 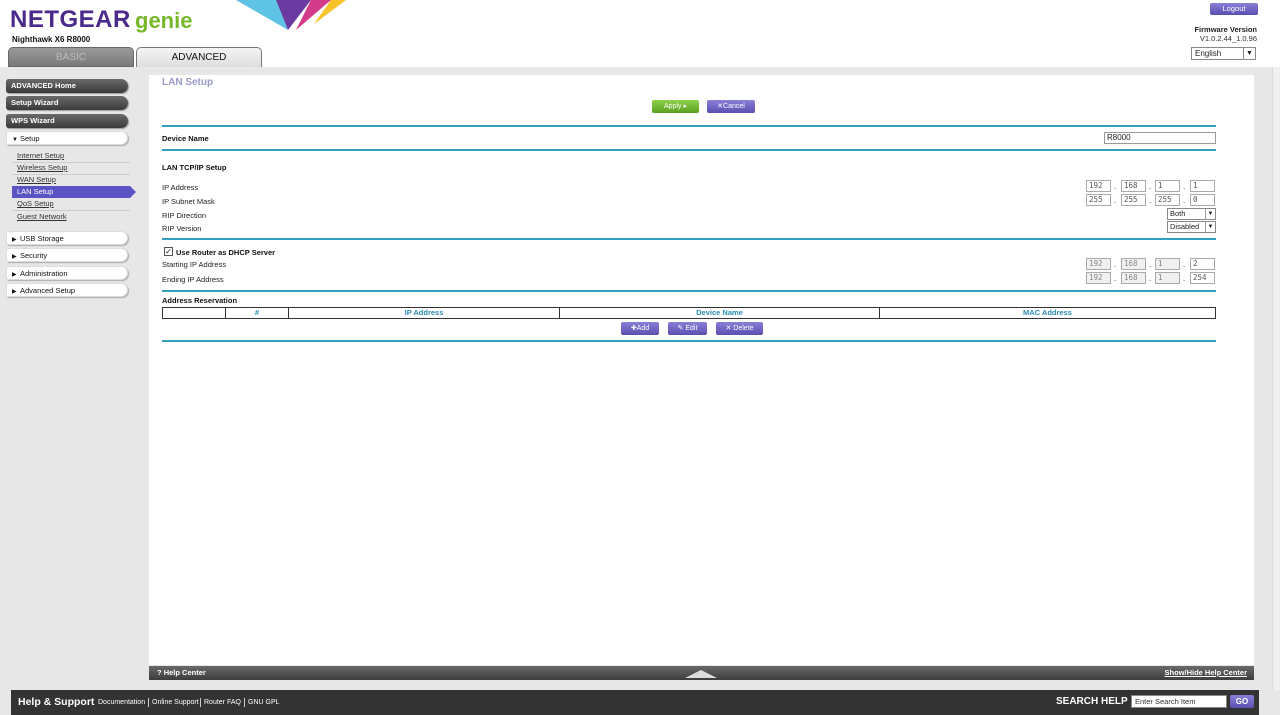 I want to click on ending-ip-octet-2: 168, so click(x=1133, y=278).